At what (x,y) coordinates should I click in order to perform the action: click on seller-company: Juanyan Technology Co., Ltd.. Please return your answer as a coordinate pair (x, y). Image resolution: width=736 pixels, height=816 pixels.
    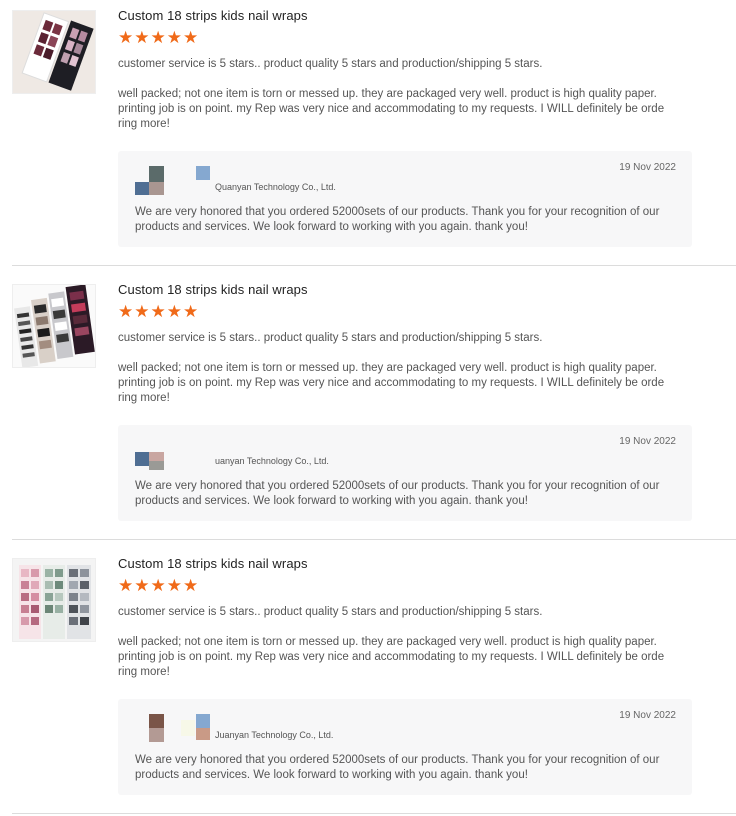
    Looking at the image, I should click on (274, 735).